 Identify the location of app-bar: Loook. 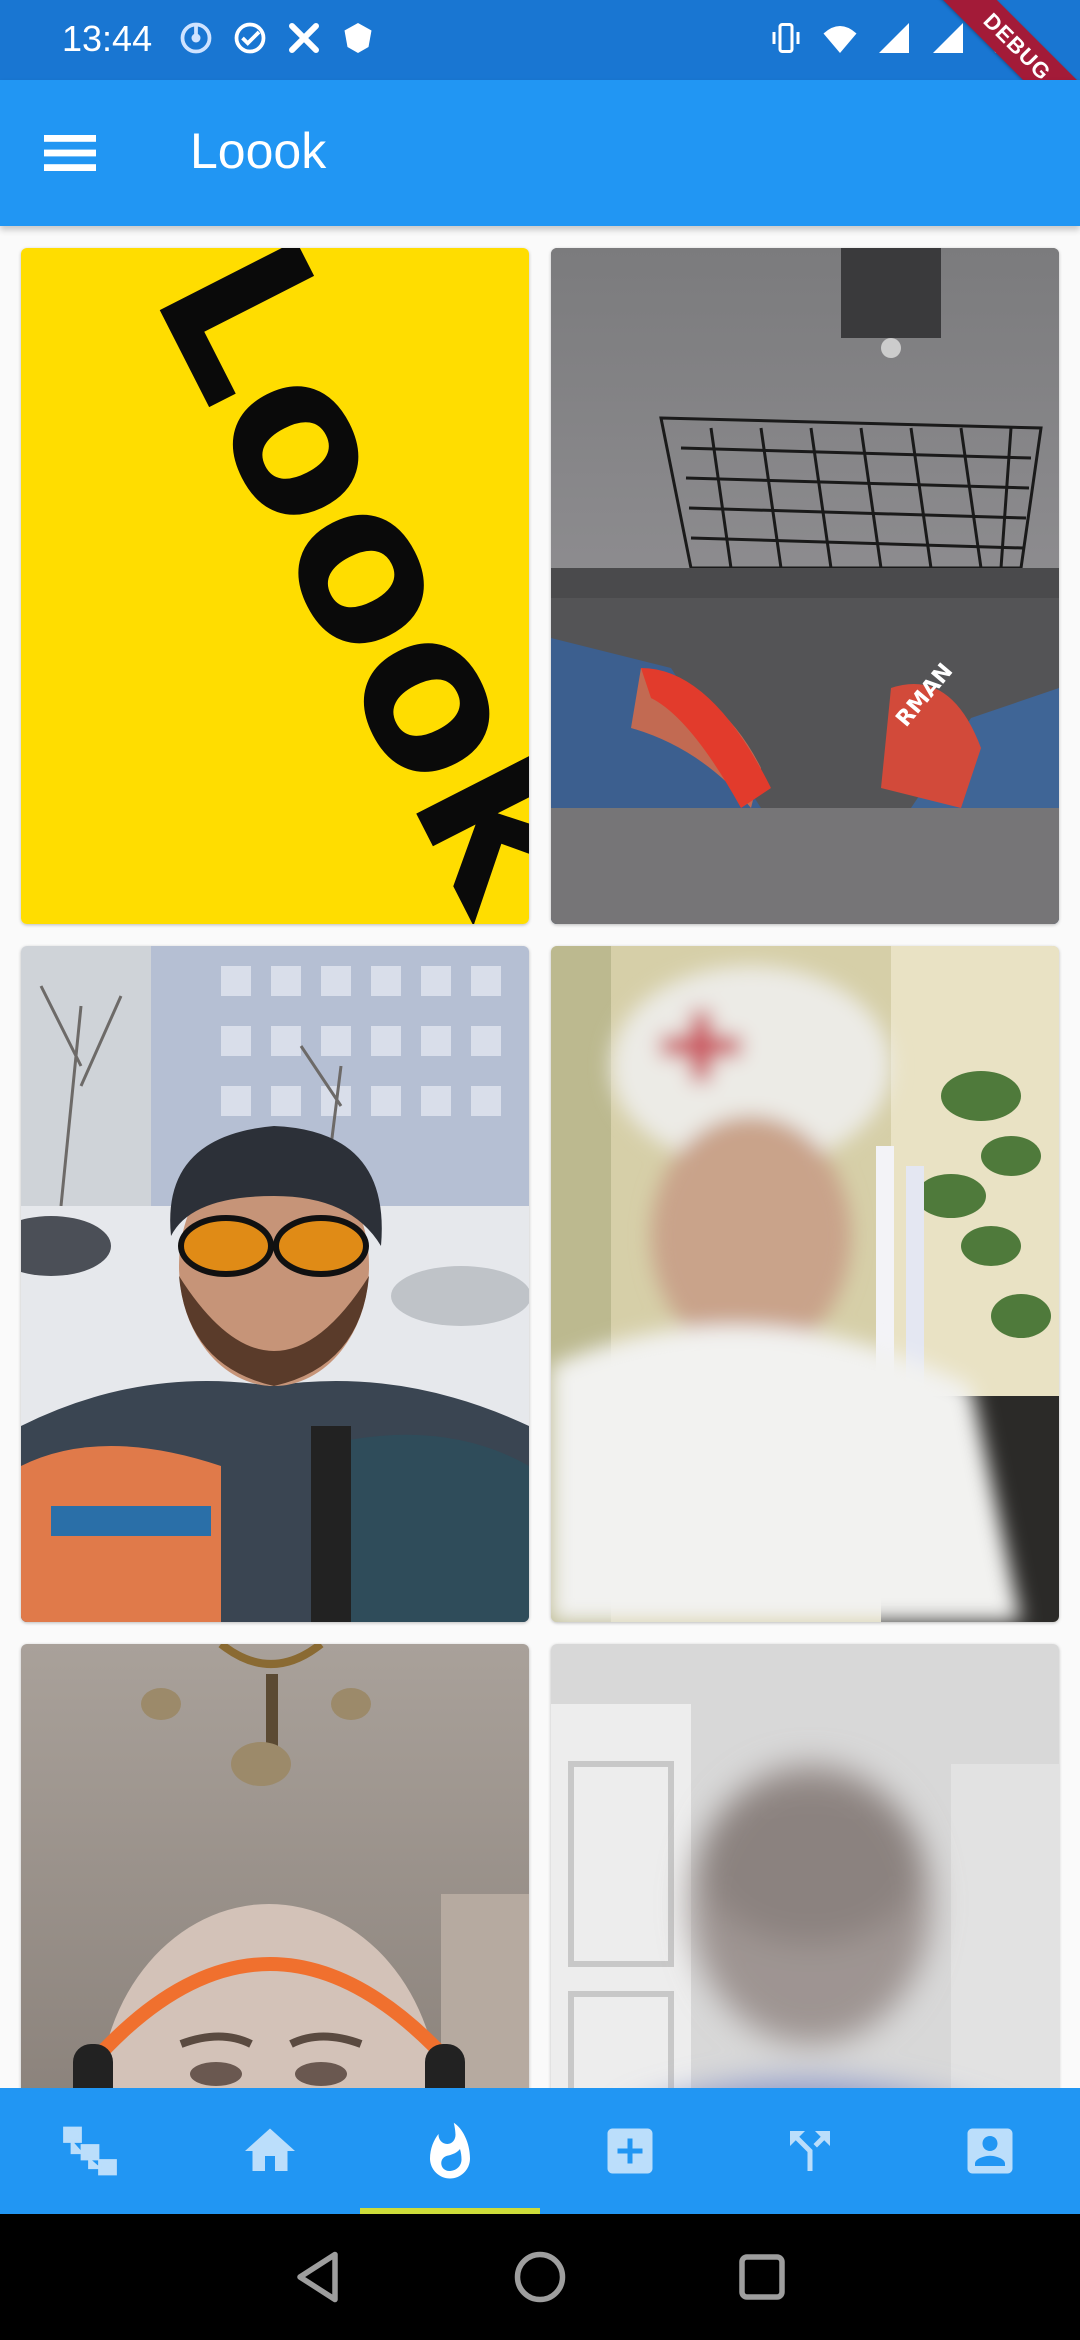
(540, 153).